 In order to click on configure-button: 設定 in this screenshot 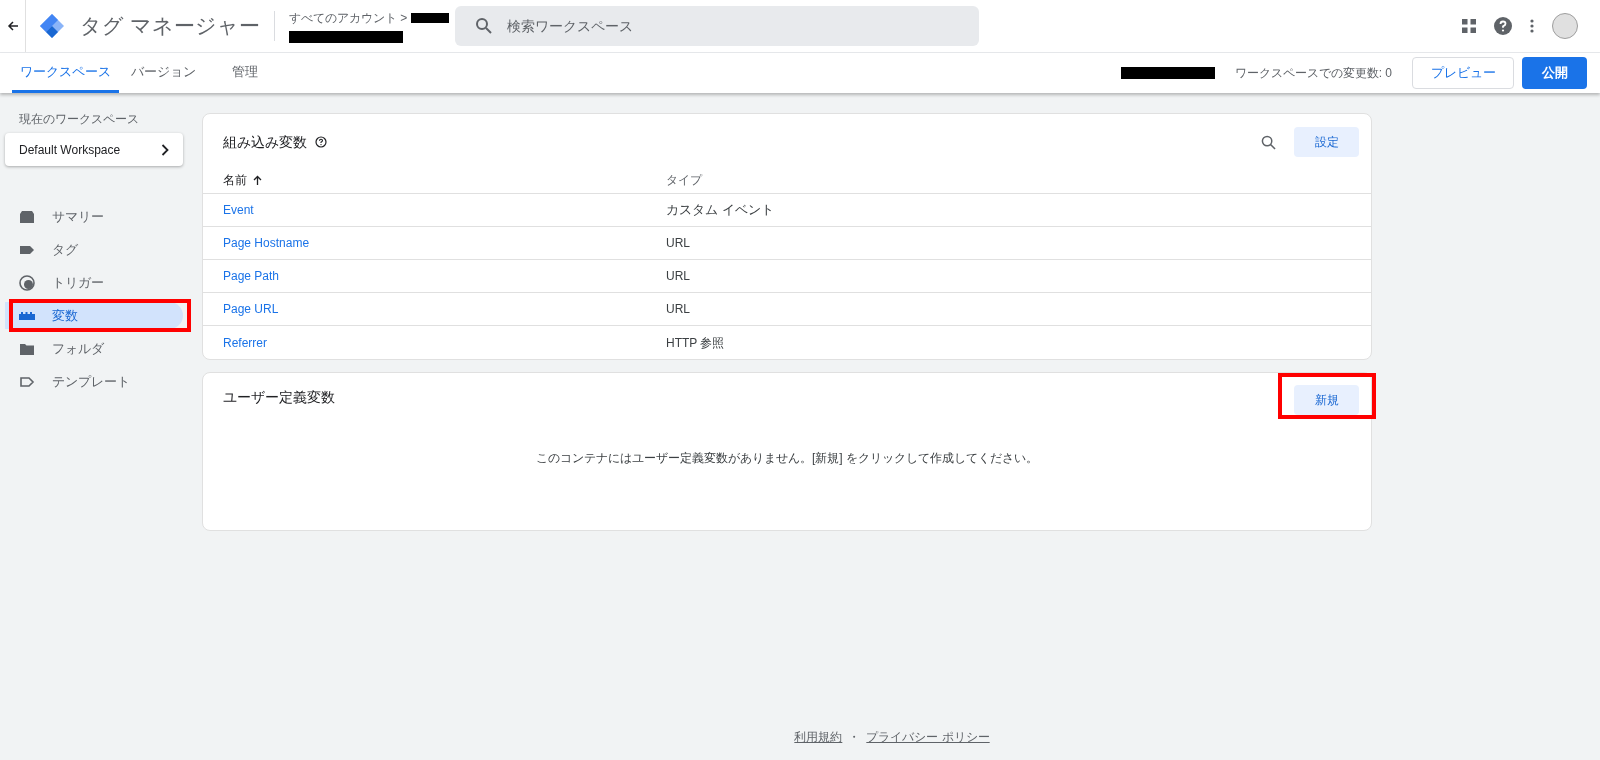, I will do `click(1326, 142)`.